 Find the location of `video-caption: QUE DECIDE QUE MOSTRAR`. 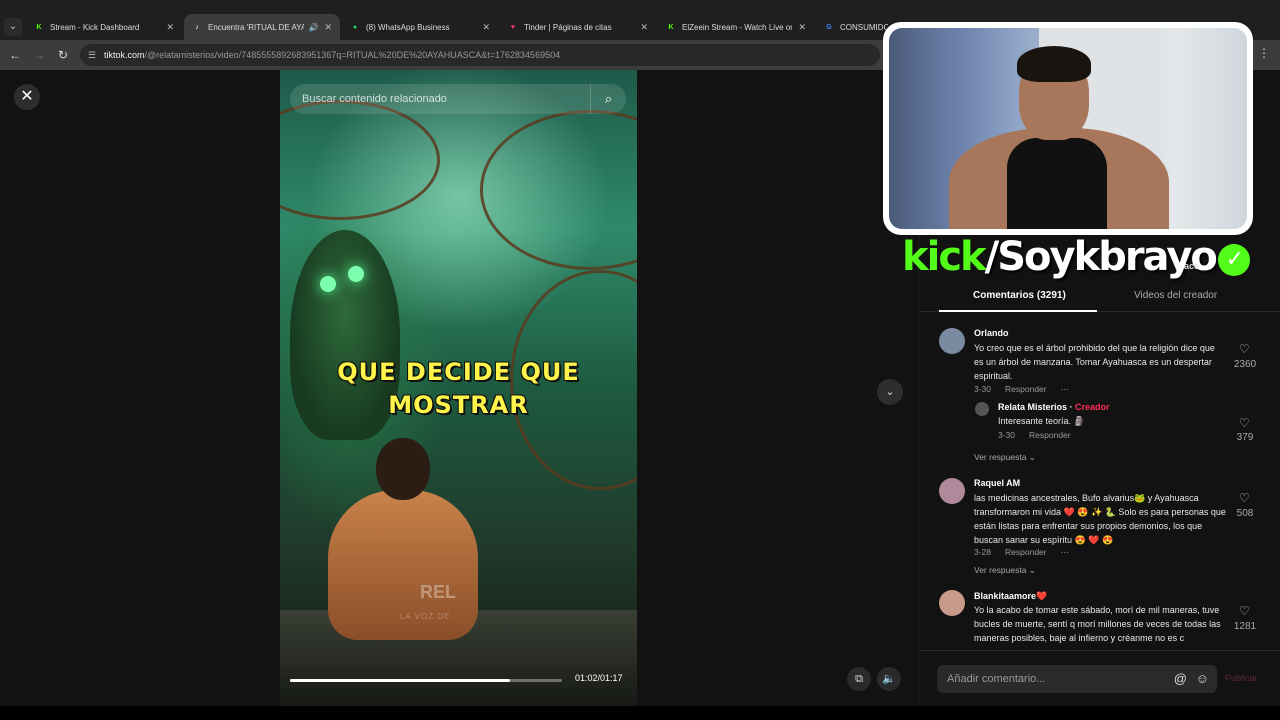

video-caption: QUE DECIDE QUE MOSTRAR is located at coordinates (458, 388).